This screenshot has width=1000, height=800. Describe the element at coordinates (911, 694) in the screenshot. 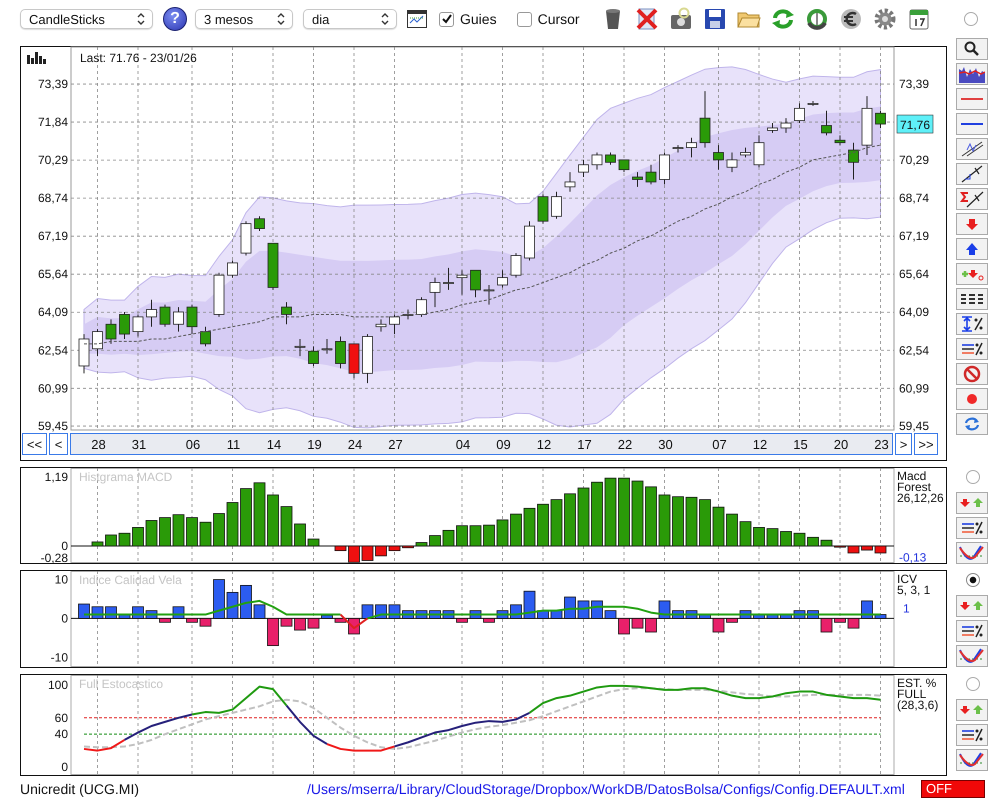

I see `indicator-label: FULL` at that location.